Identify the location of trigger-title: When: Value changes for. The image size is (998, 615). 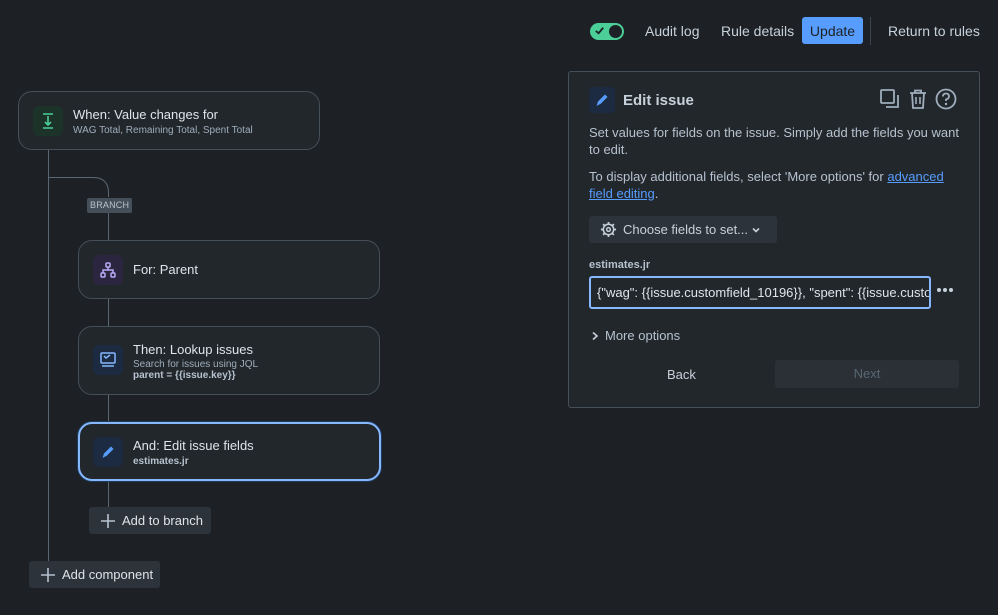
(146, 114).